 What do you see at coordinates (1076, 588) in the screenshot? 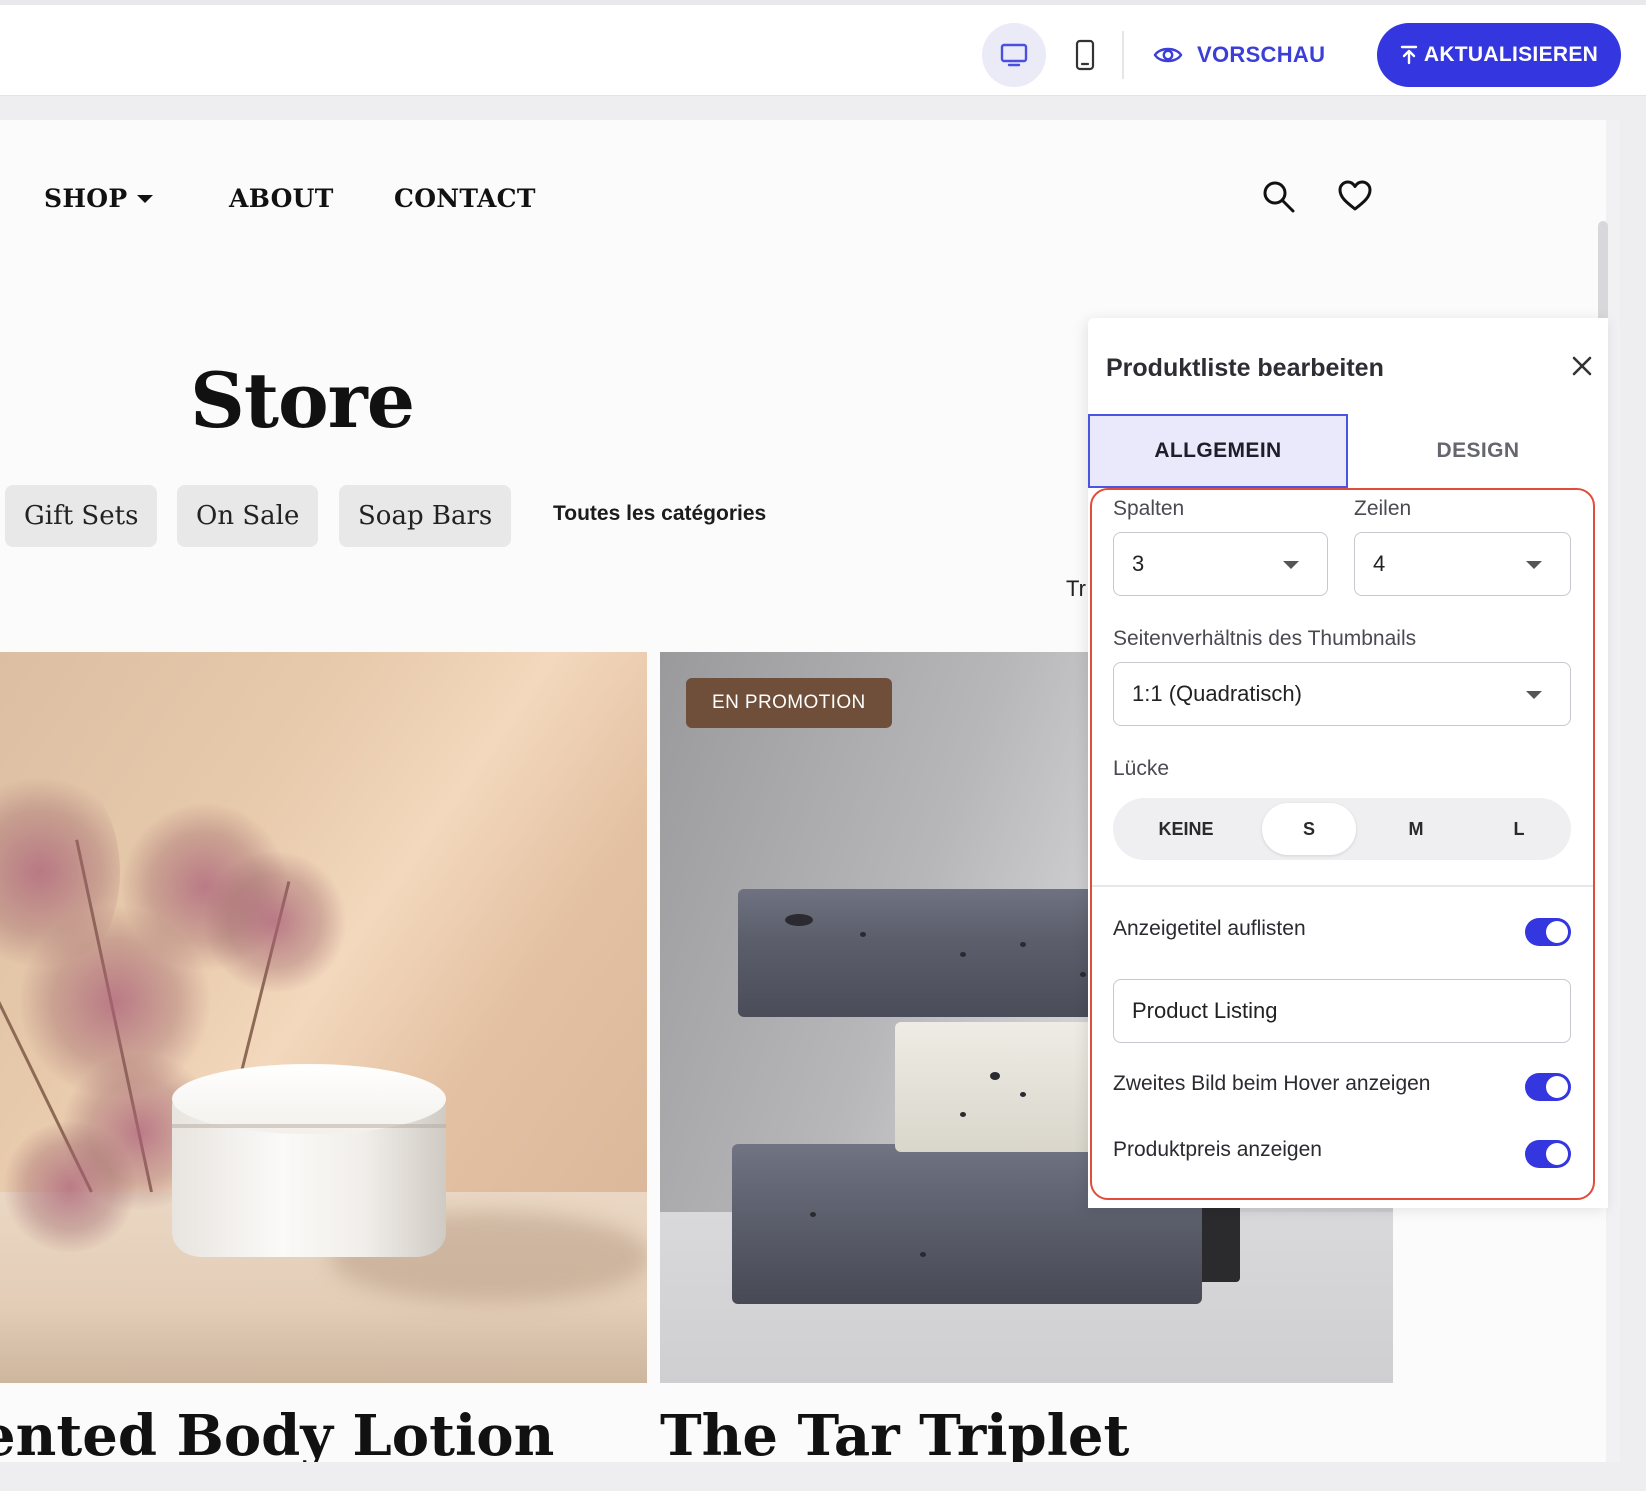
I see `sort-label: Tr` at bounding box center [1076, 588].